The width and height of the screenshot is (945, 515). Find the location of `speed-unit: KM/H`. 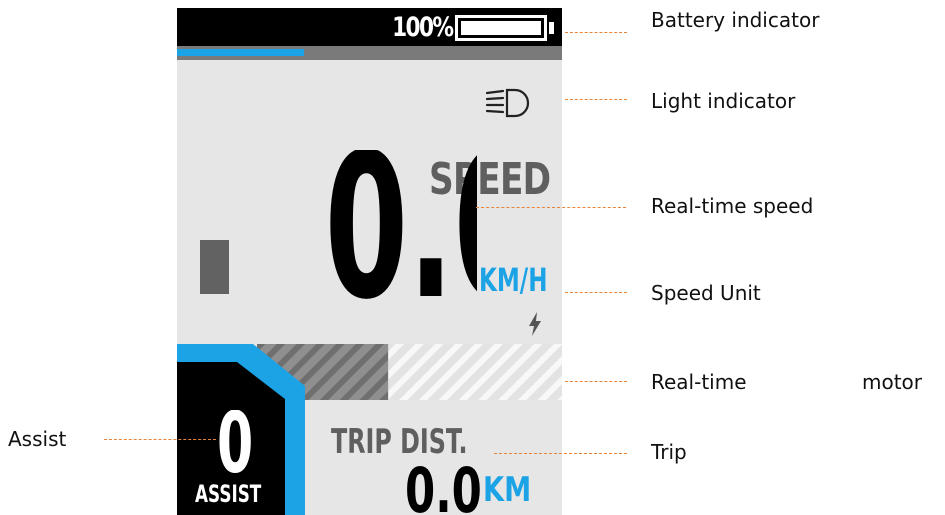

speed-unit: KM/H is located at coordinates (513, 280).